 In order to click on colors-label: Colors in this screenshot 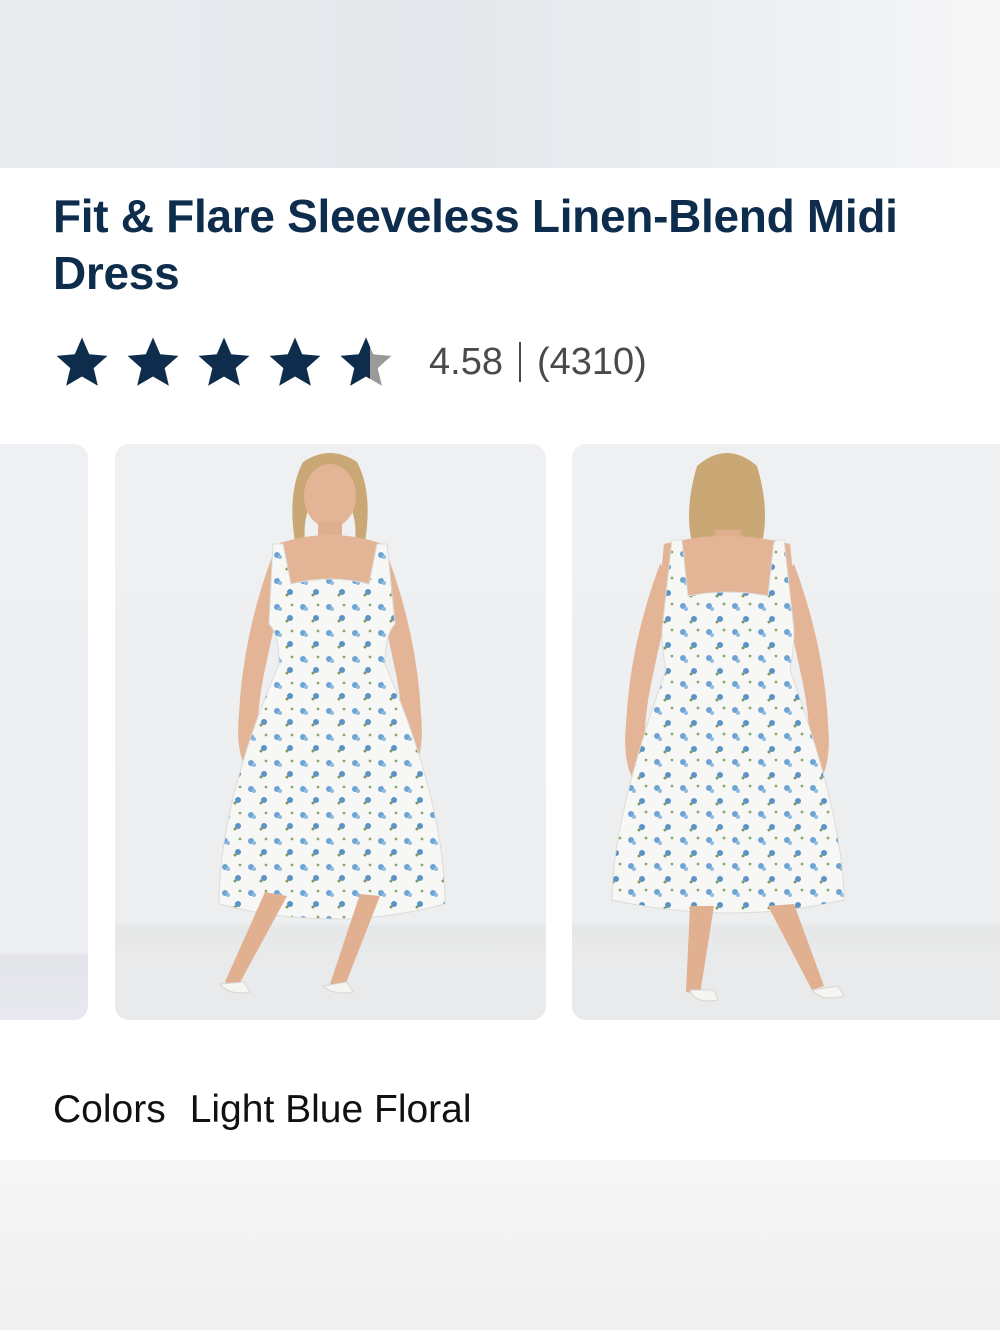, I will do `click(109, 1109)`.